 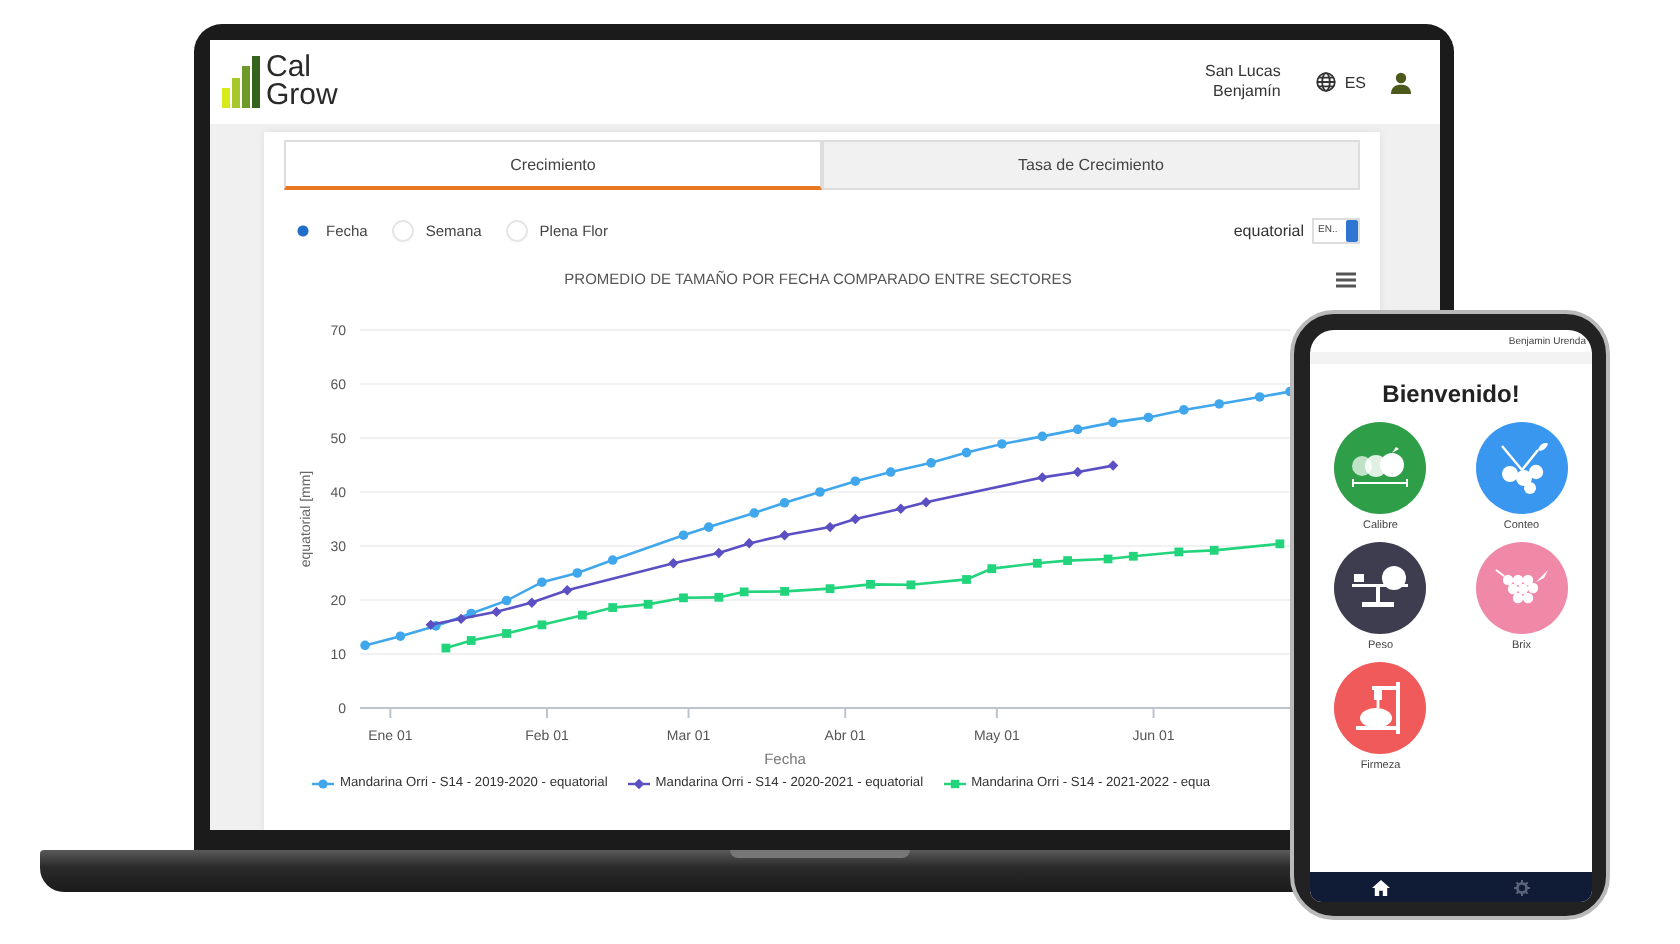 I want to click on feature-button, so click(x=1380, y=588).